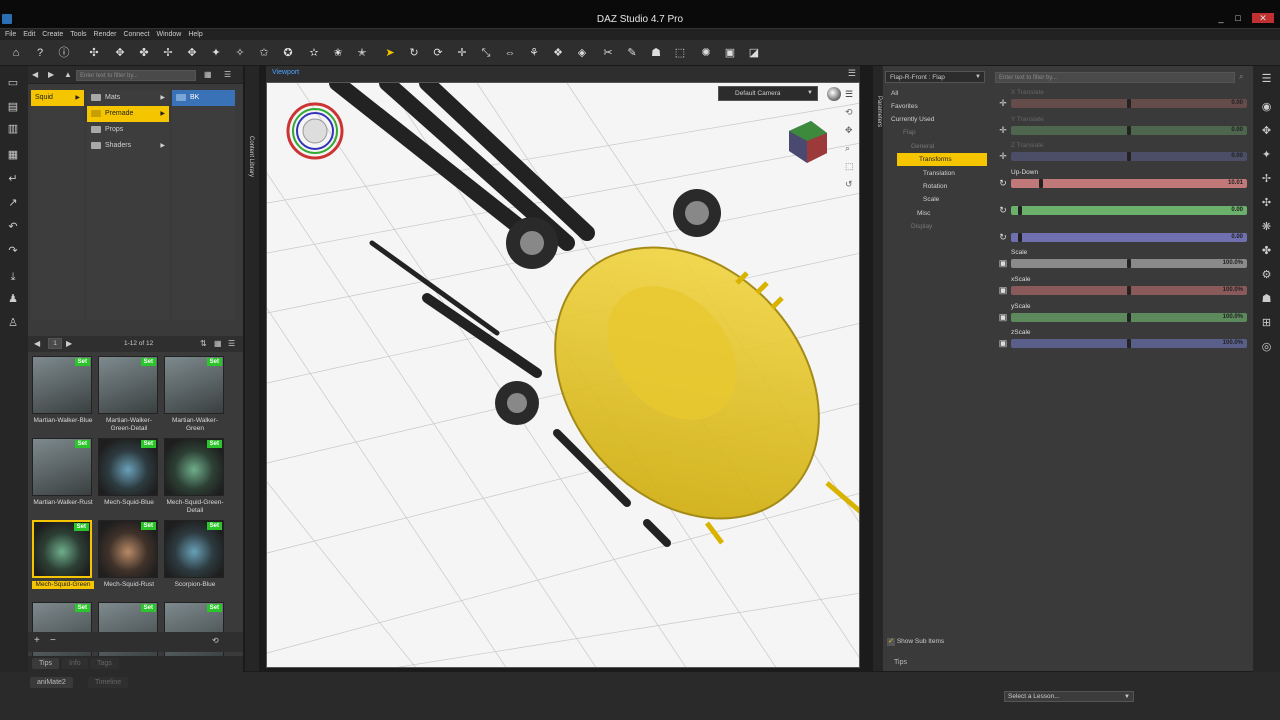  I want to click on grid-view-icon: ▦, so click(218, 343).